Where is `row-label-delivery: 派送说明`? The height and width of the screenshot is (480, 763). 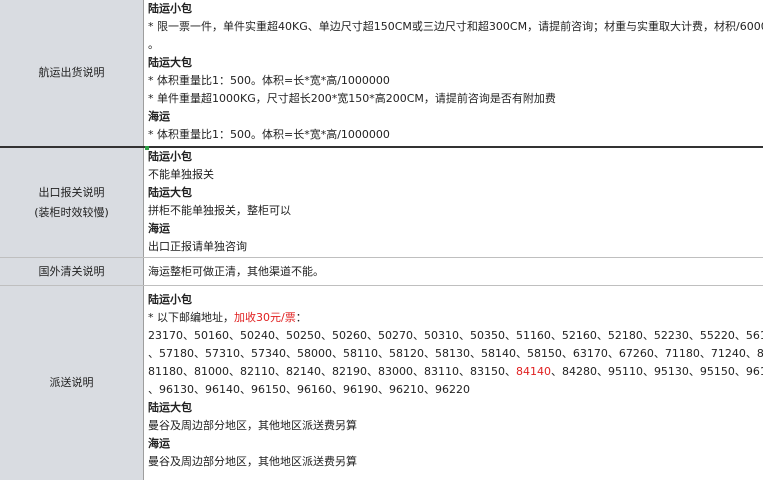 row-label-delivery: 派送说明 is located at coordinates (72, 383).